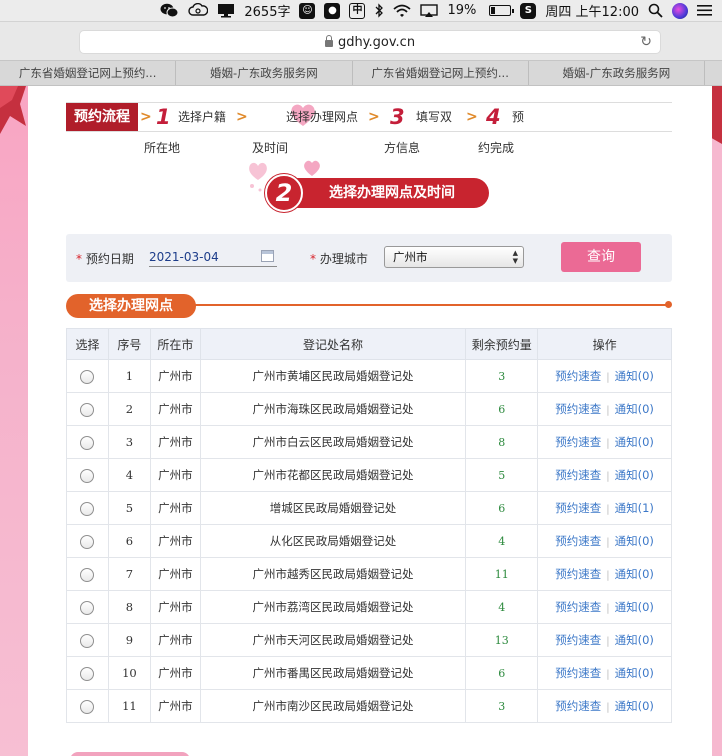 The image size is (722, 756). I want to click on row-remaining: 4, so click(502, 541).